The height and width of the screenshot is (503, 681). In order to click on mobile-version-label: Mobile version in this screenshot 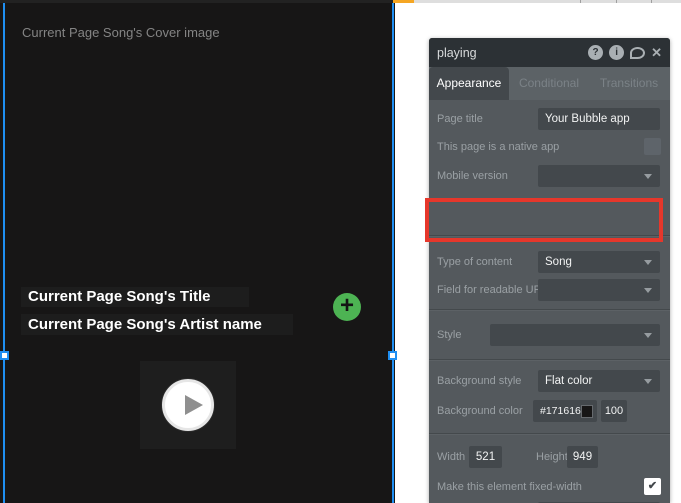, I will do `click(472, 176)`.